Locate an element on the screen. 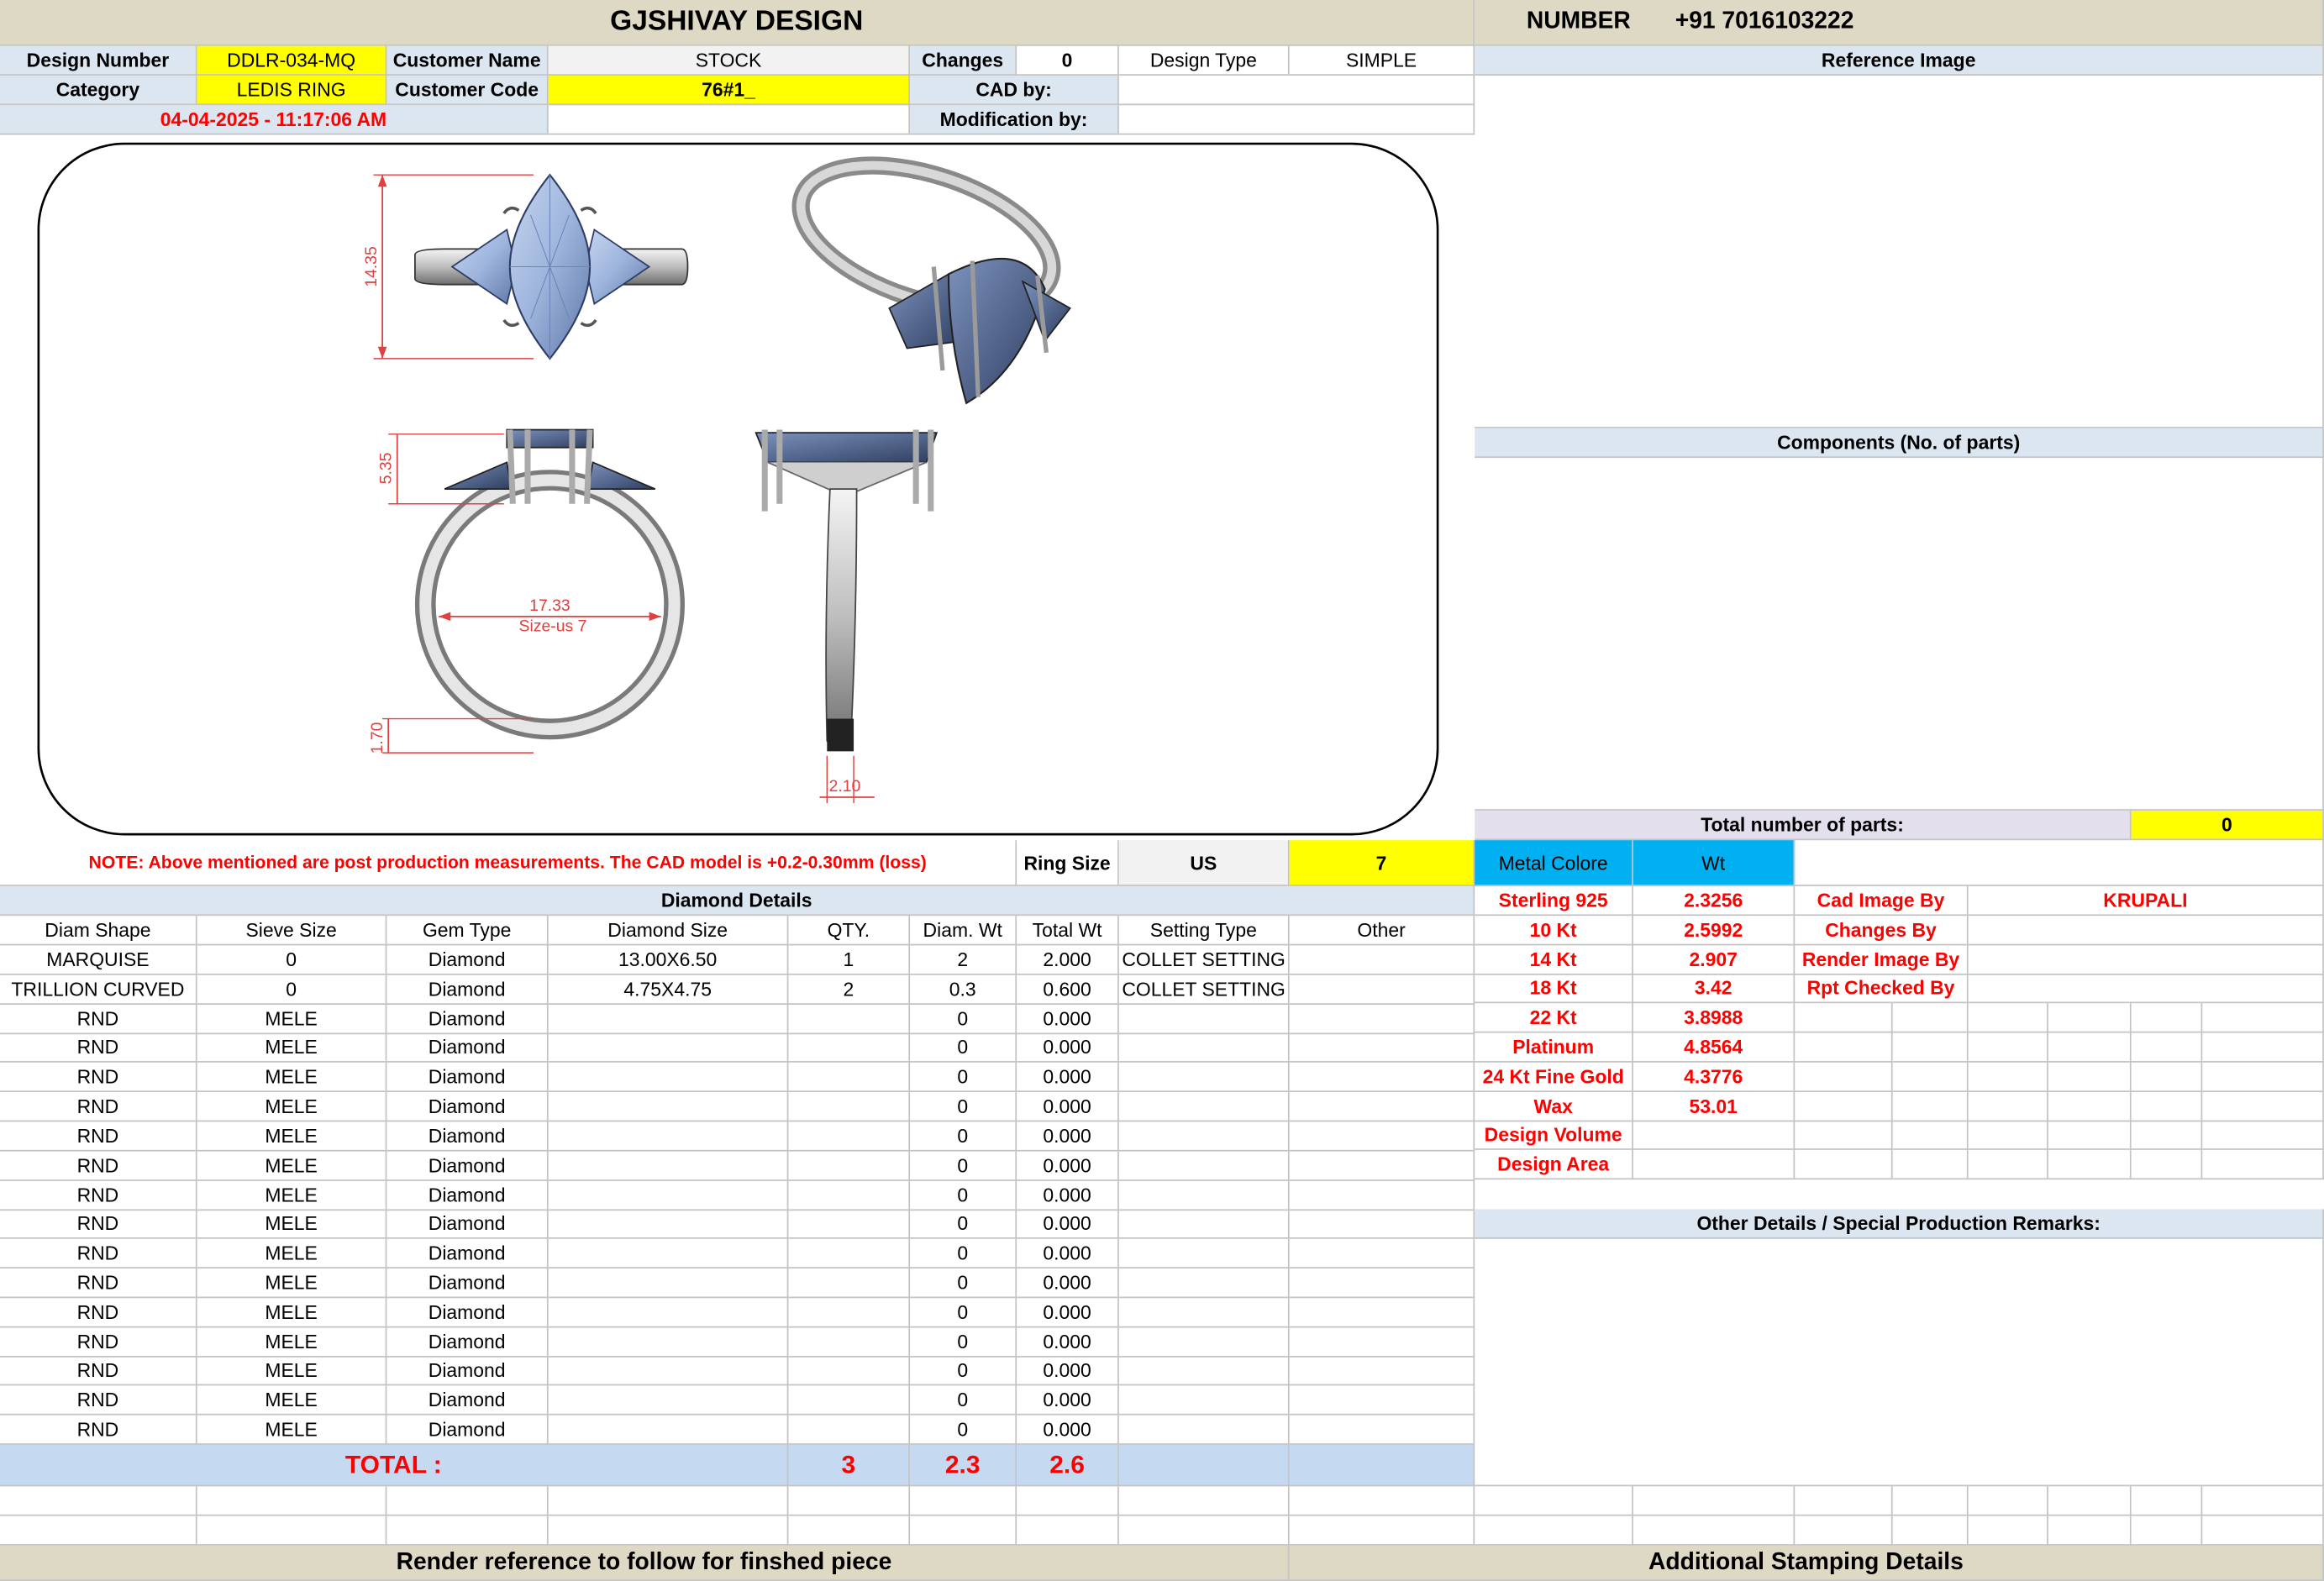 Image resolution: width=2324 pixels, height=1581 pixels. modification-value is located at coordinates (1296, 120).